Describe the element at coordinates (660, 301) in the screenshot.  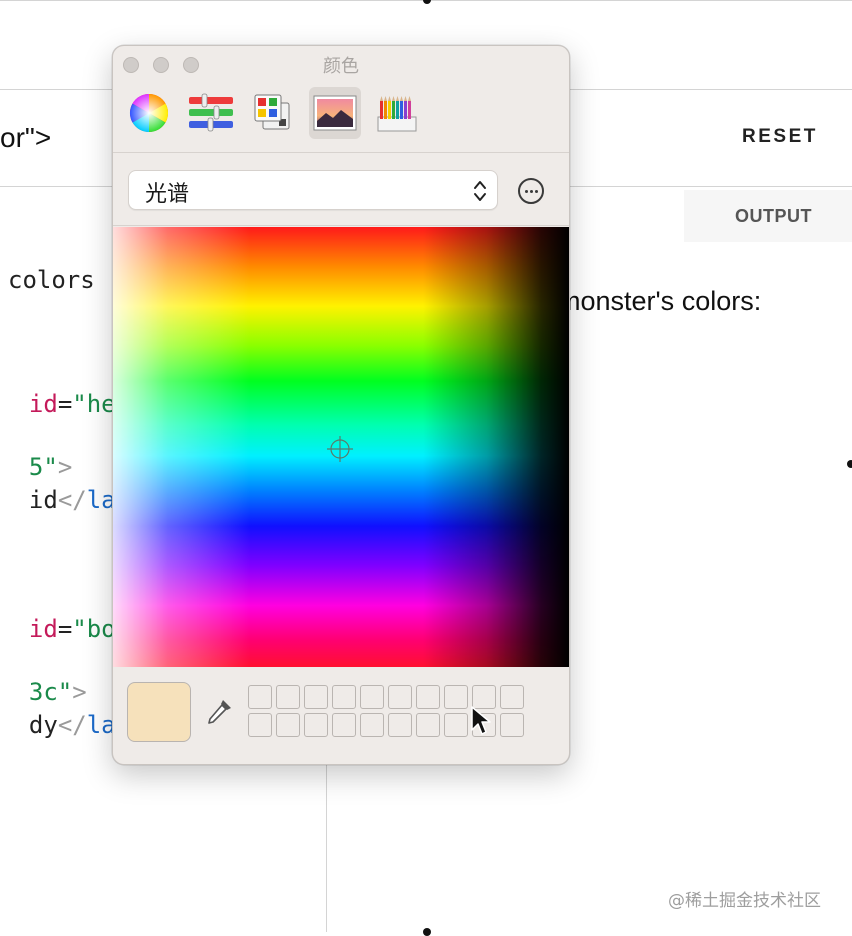
I see `output-text: monster's colors:` at that location.